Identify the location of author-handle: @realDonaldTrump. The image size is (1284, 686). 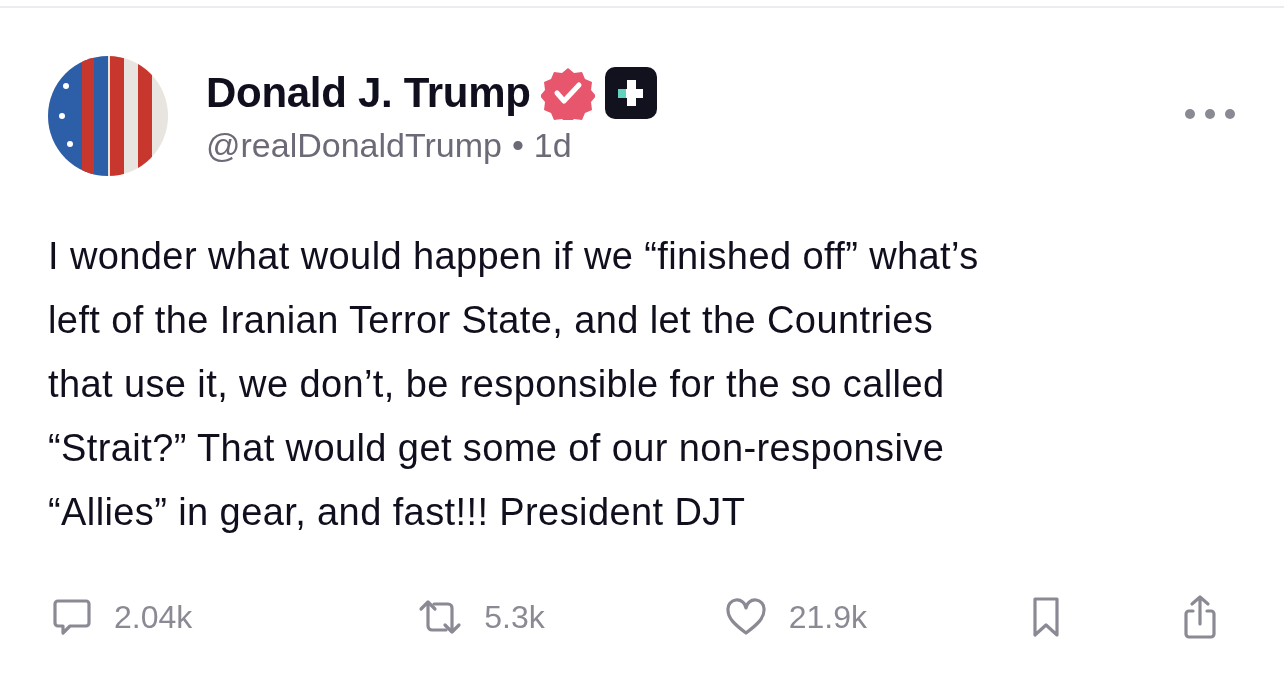
(354, 145).